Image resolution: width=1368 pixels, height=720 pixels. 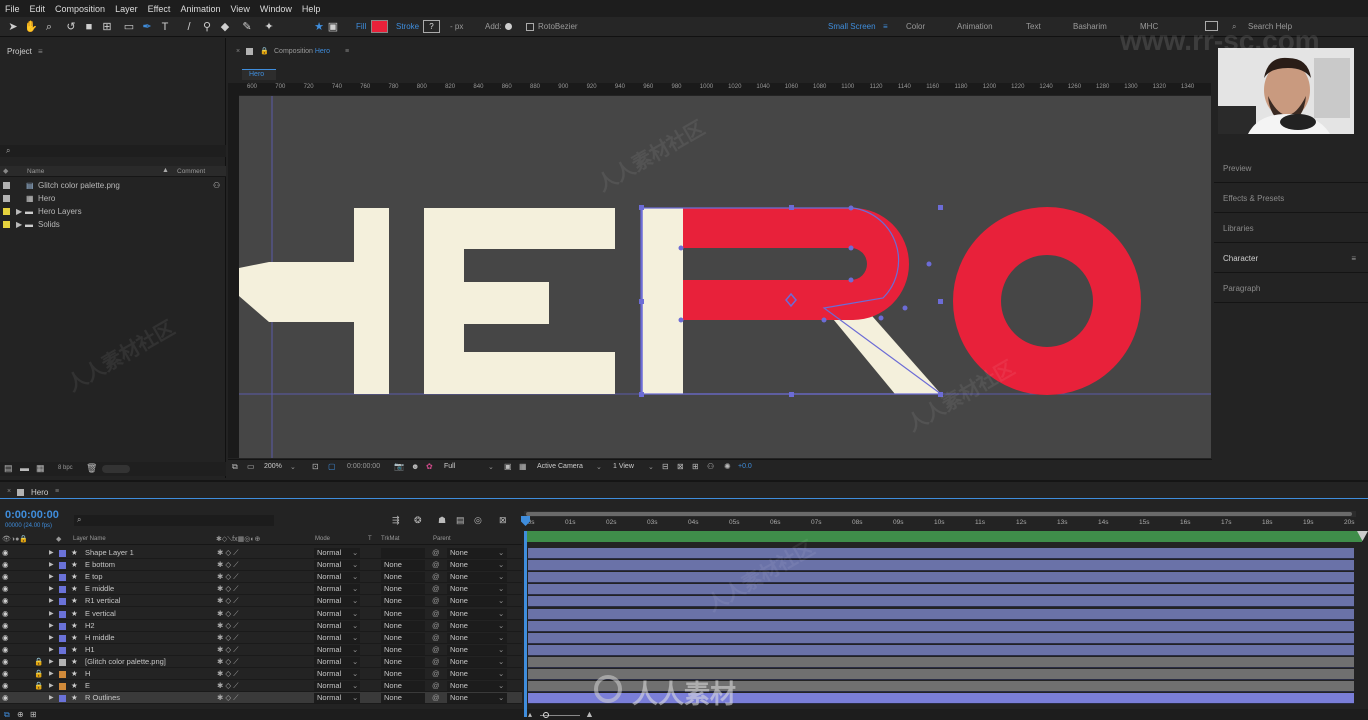 I want to click on monitor-icon, so click(x=1211, y=26).